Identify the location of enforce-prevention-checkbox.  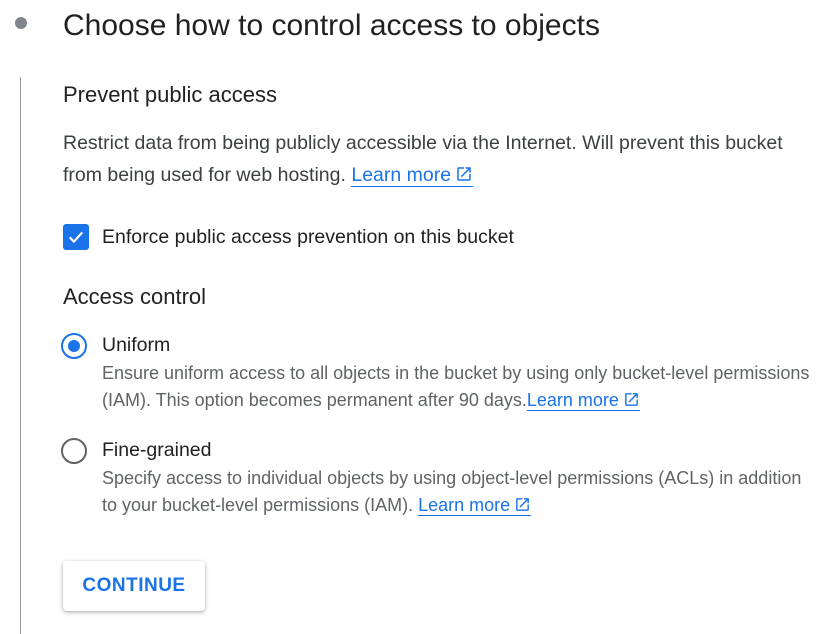
(76, 237).